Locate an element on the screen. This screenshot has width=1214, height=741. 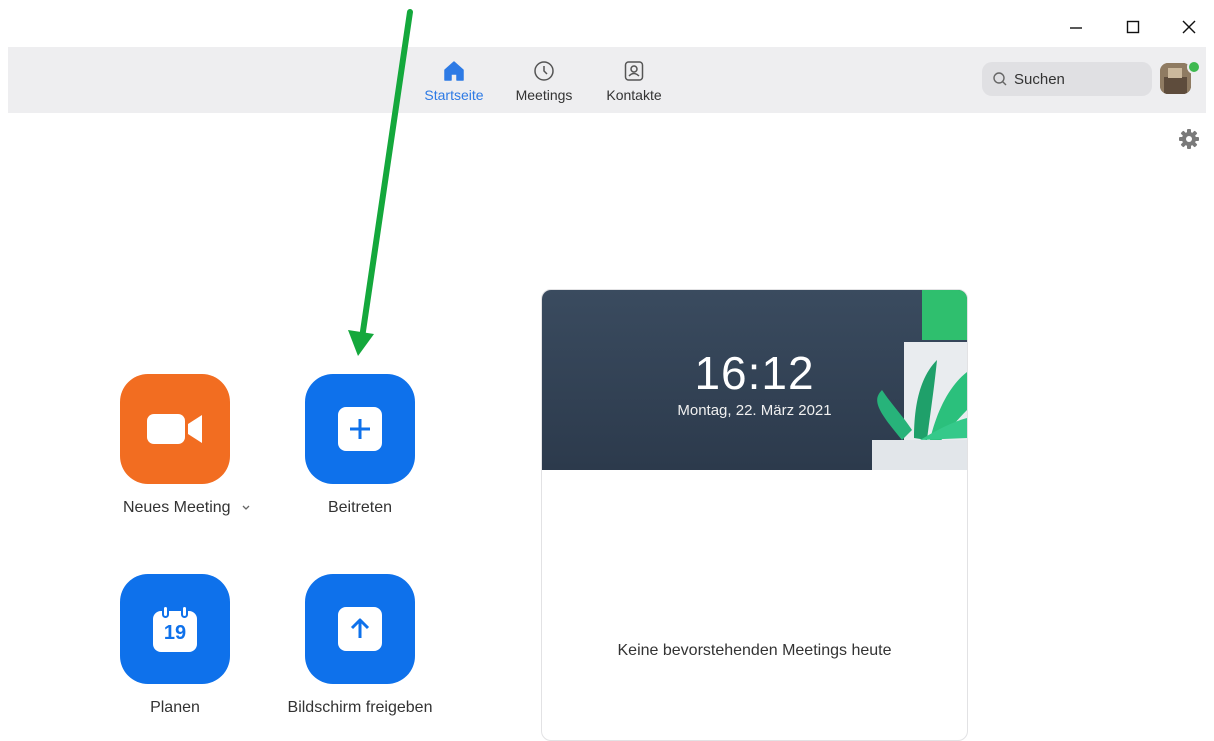
calendar-day: 19 is located at coordinates (175, 633).